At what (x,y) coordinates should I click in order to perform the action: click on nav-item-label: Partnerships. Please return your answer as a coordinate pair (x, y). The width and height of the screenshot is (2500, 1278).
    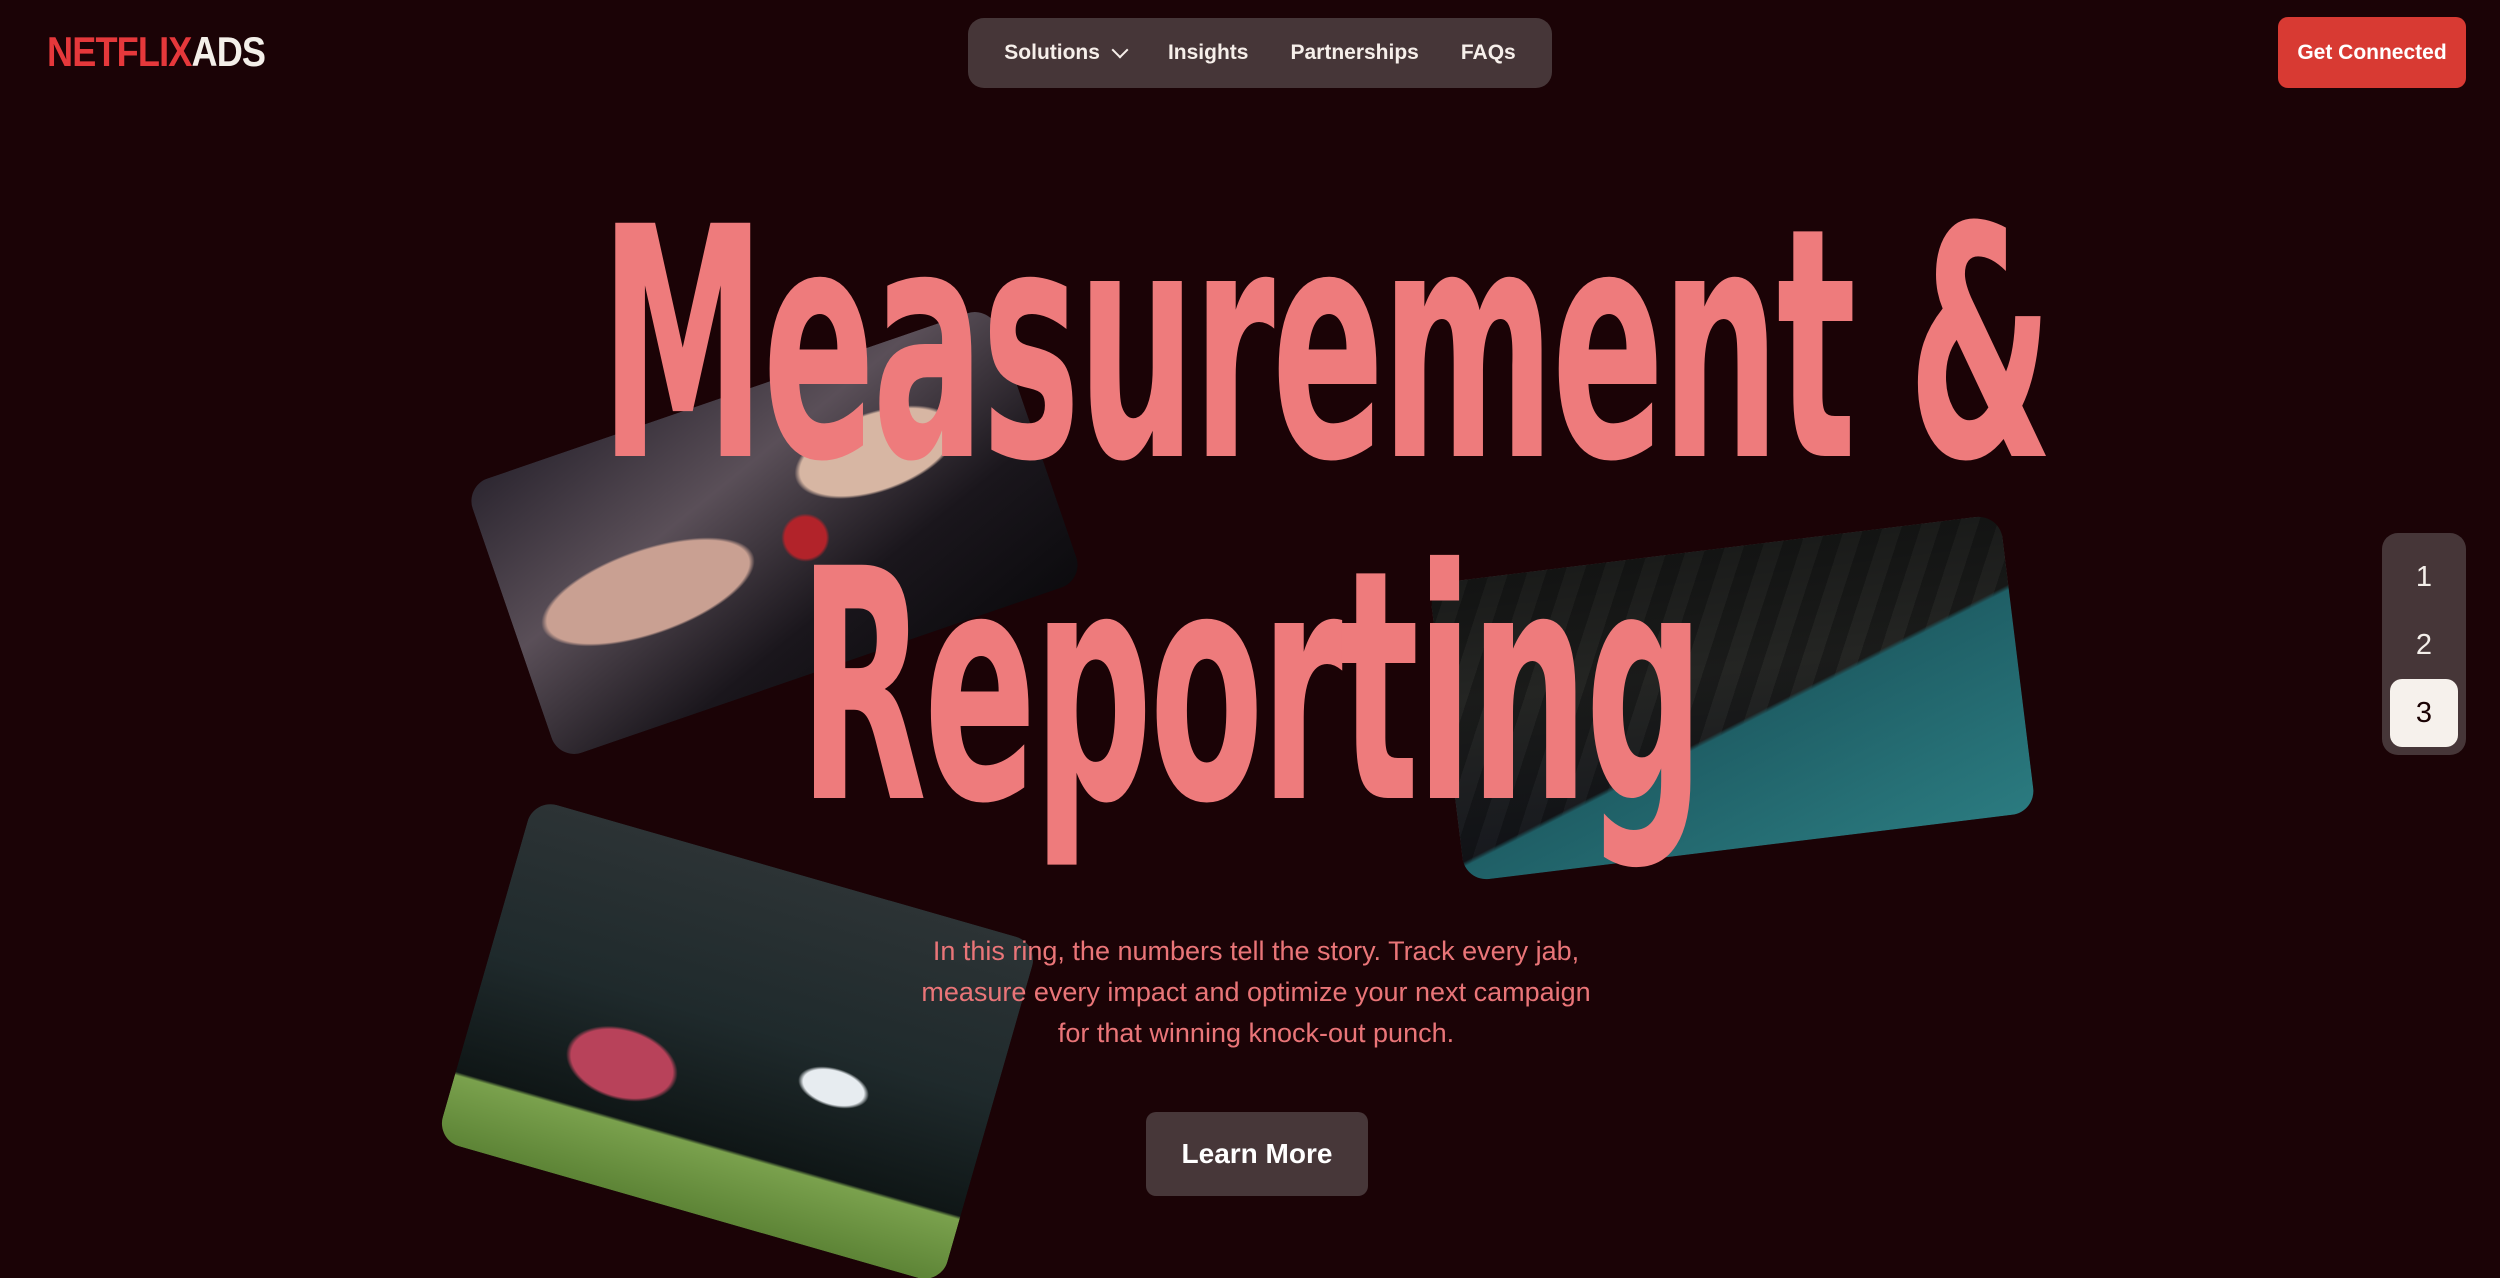
    Looking at the image, I should click on (1354, 52).